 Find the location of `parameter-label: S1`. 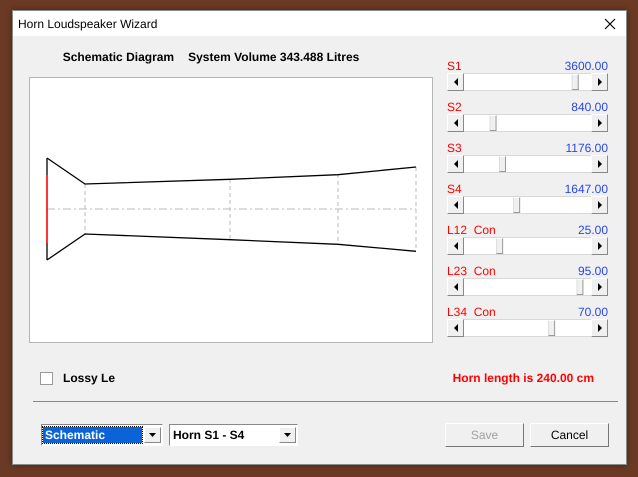

parameter-label: S1 is located at coordinates (454, 66).